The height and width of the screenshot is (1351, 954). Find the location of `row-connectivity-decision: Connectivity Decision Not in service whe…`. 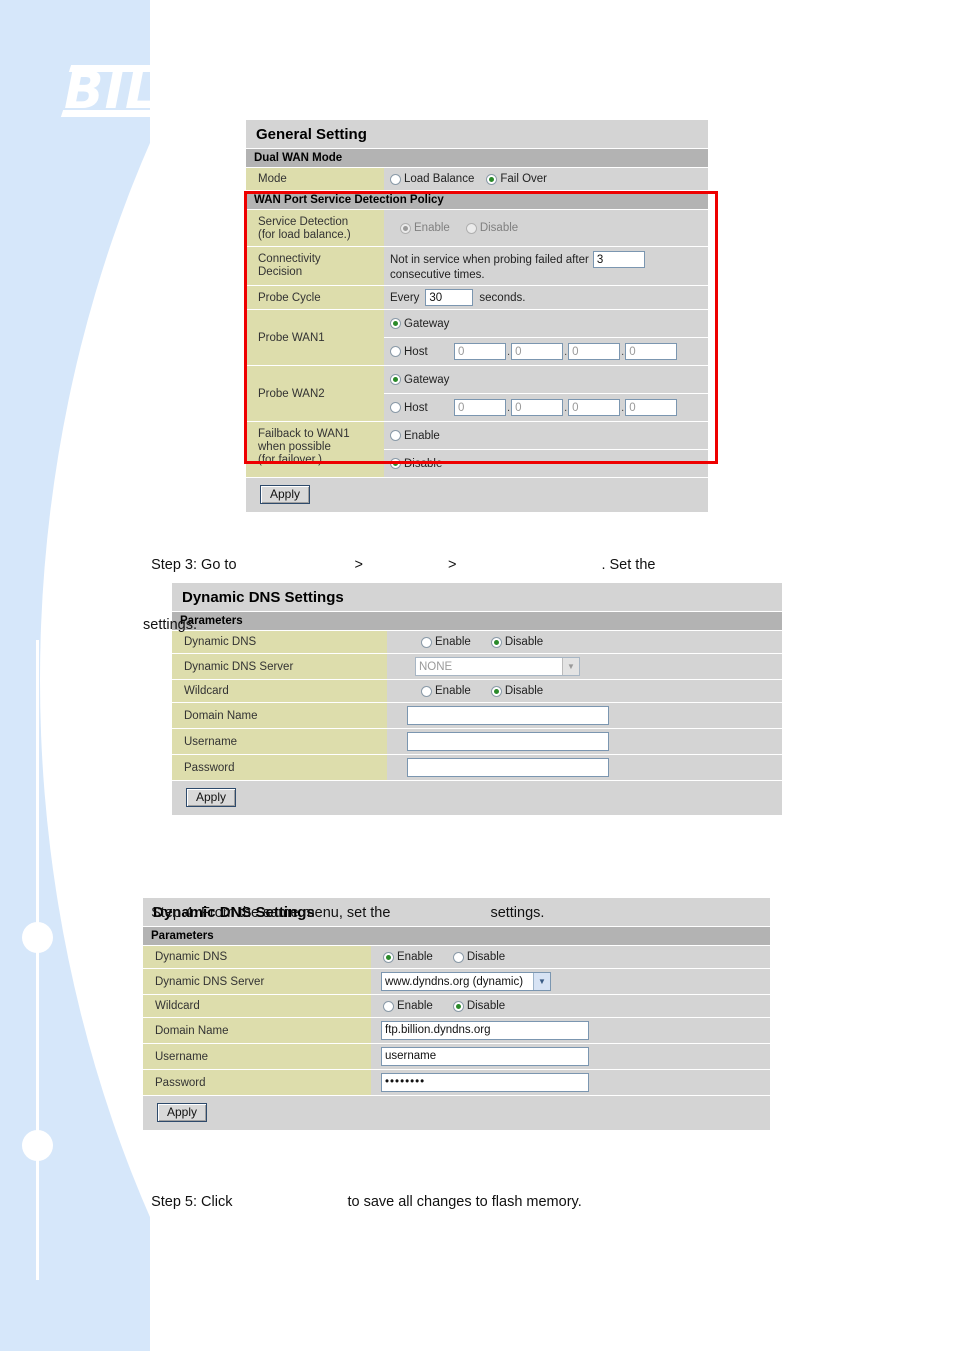

row-connectivity-decision: Connectivity Decision Not in service whe… is located at coordinates (477, 266).